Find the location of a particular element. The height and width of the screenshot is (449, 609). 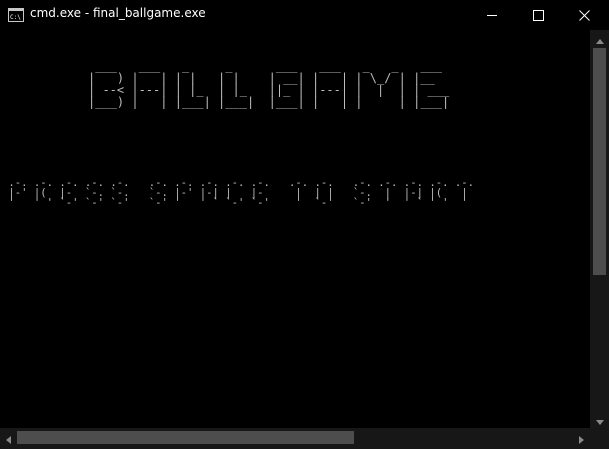

horizontal-scroll-thumb is located at coordinates (185, 437).